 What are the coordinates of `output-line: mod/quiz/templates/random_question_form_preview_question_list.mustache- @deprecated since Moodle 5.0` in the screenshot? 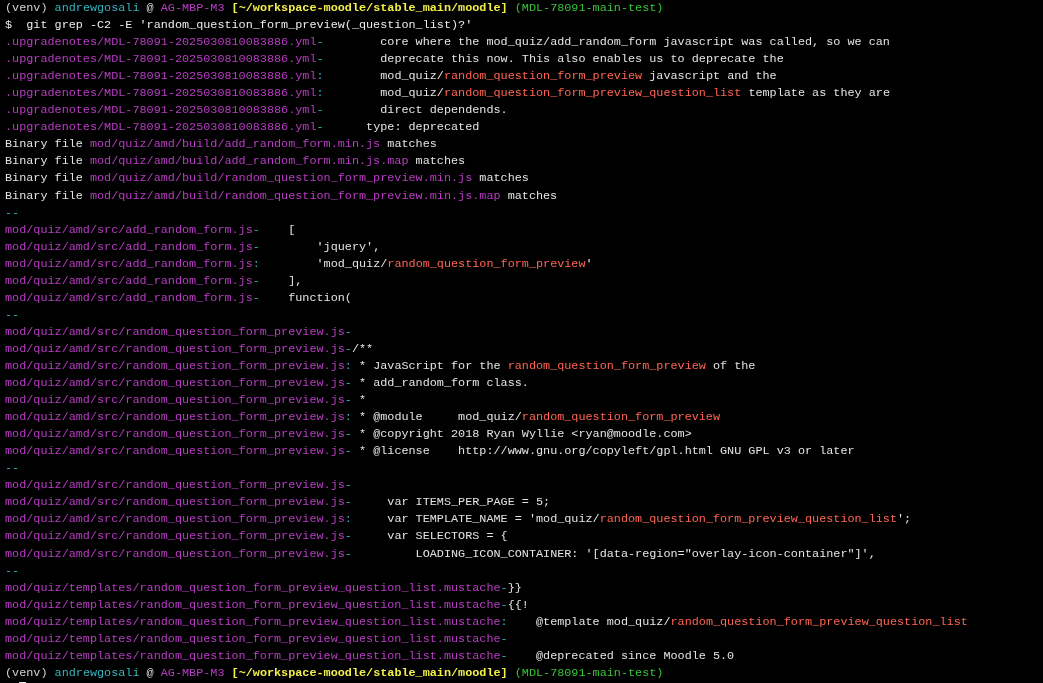 It's located at (370, 656).